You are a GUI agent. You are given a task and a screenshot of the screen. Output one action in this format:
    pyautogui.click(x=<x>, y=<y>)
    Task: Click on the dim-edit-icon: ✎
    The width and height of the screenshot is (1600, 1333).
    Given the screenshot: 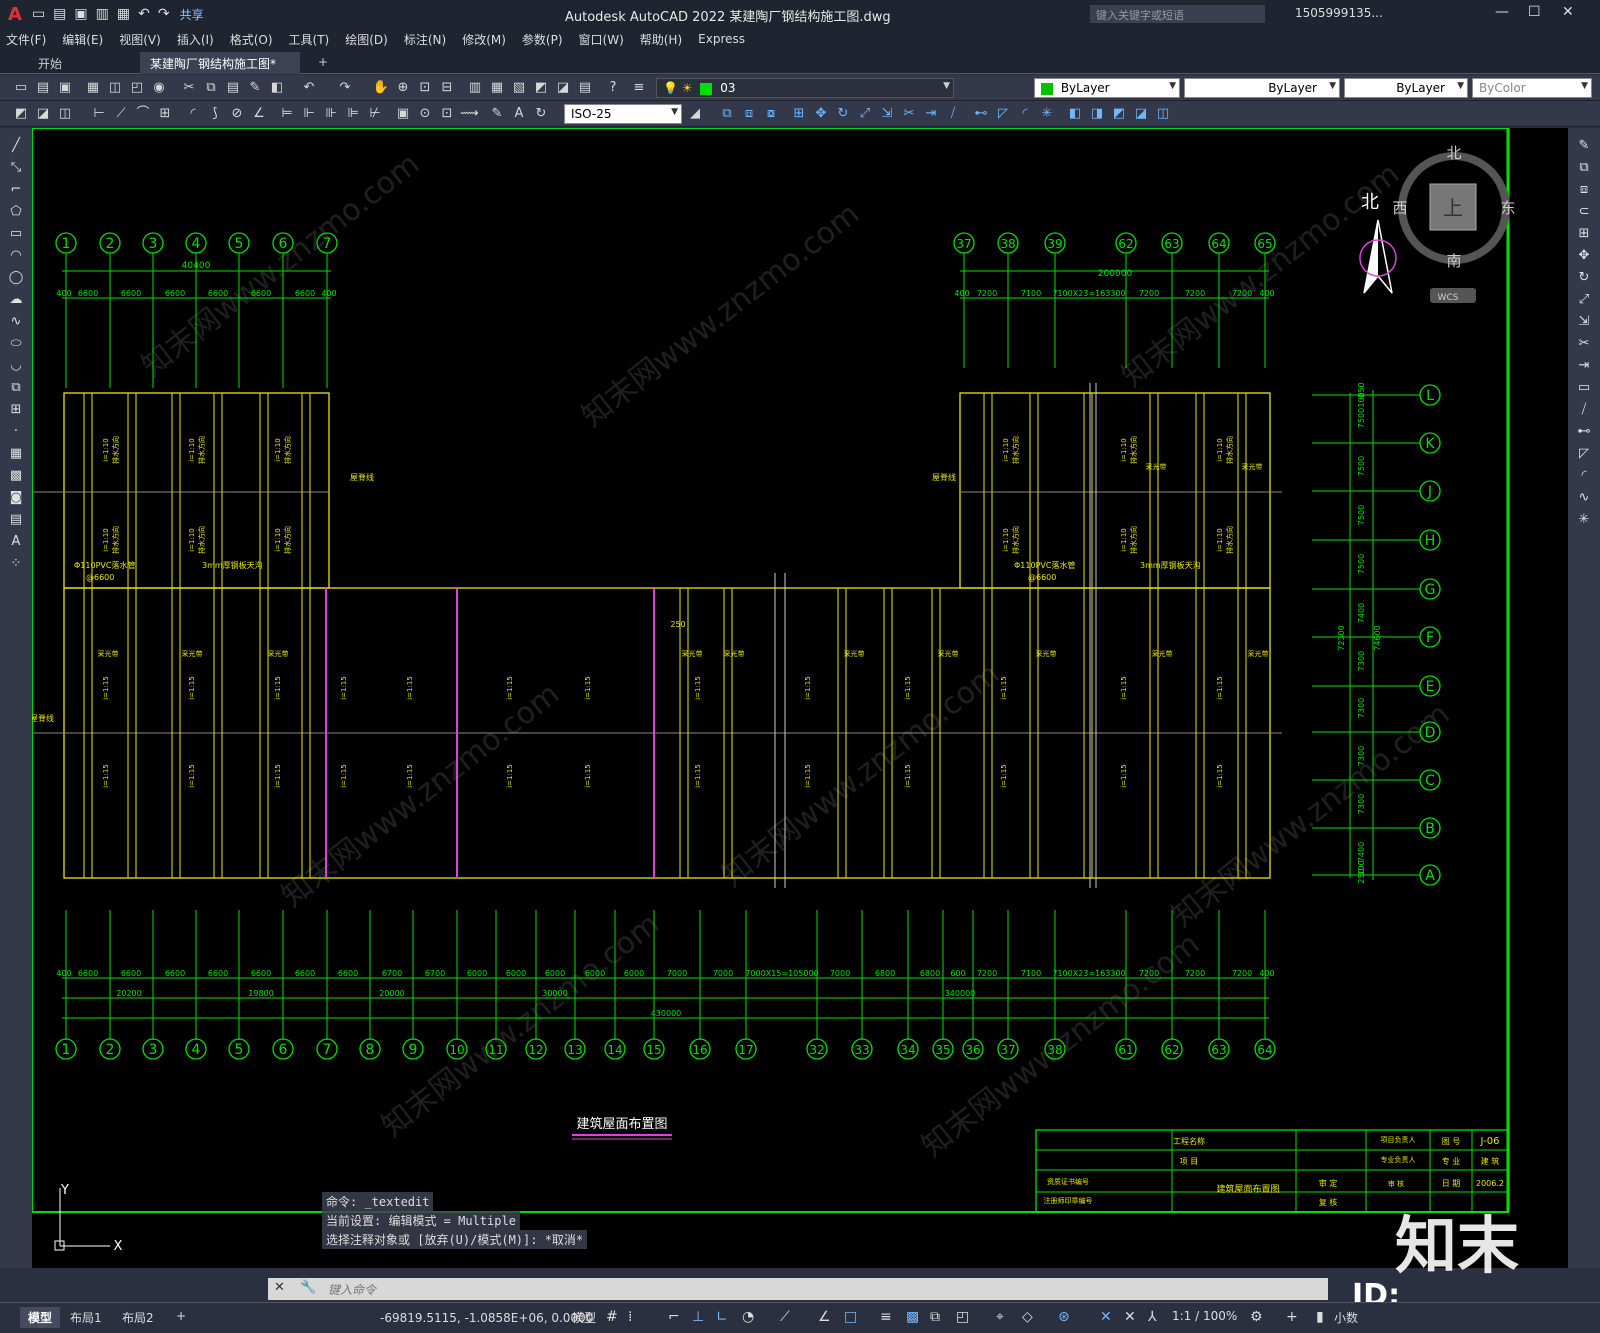 What is the action you would take?
    pyautogui.click(x=497, y=114)
    